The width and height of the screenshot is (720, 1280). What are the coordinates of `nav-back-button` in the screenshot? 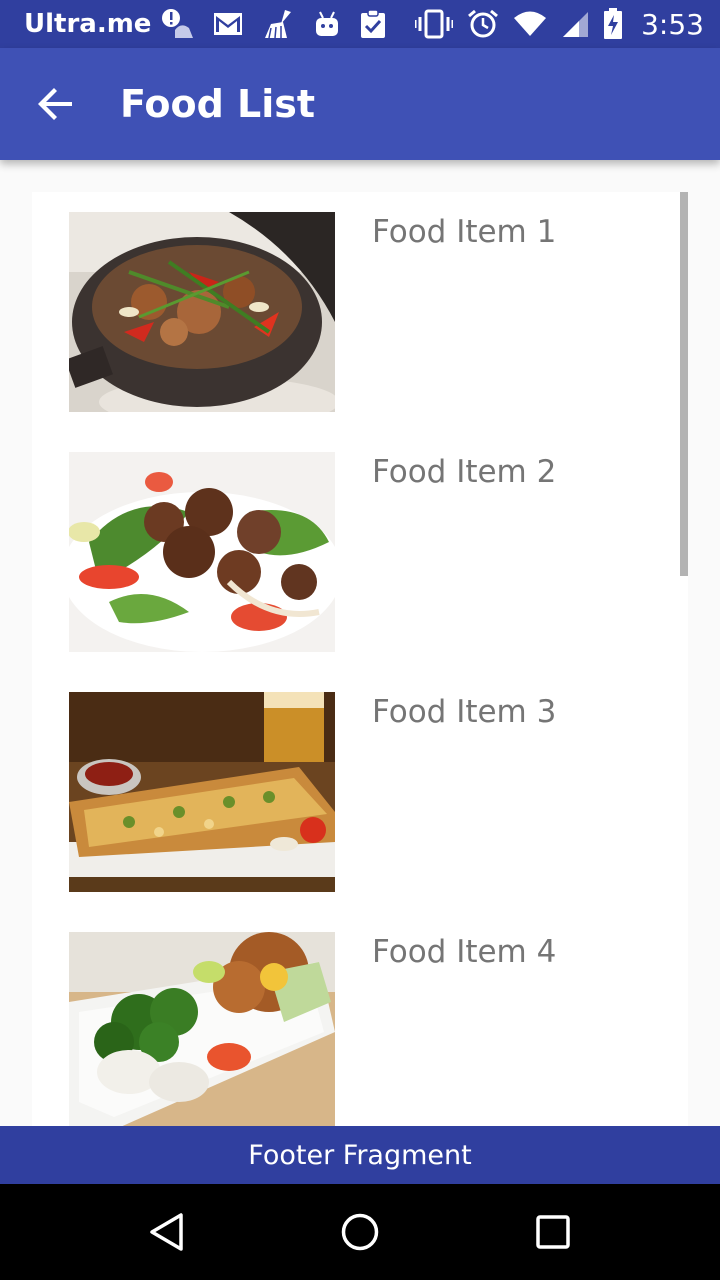 It's located at (167, 1232).